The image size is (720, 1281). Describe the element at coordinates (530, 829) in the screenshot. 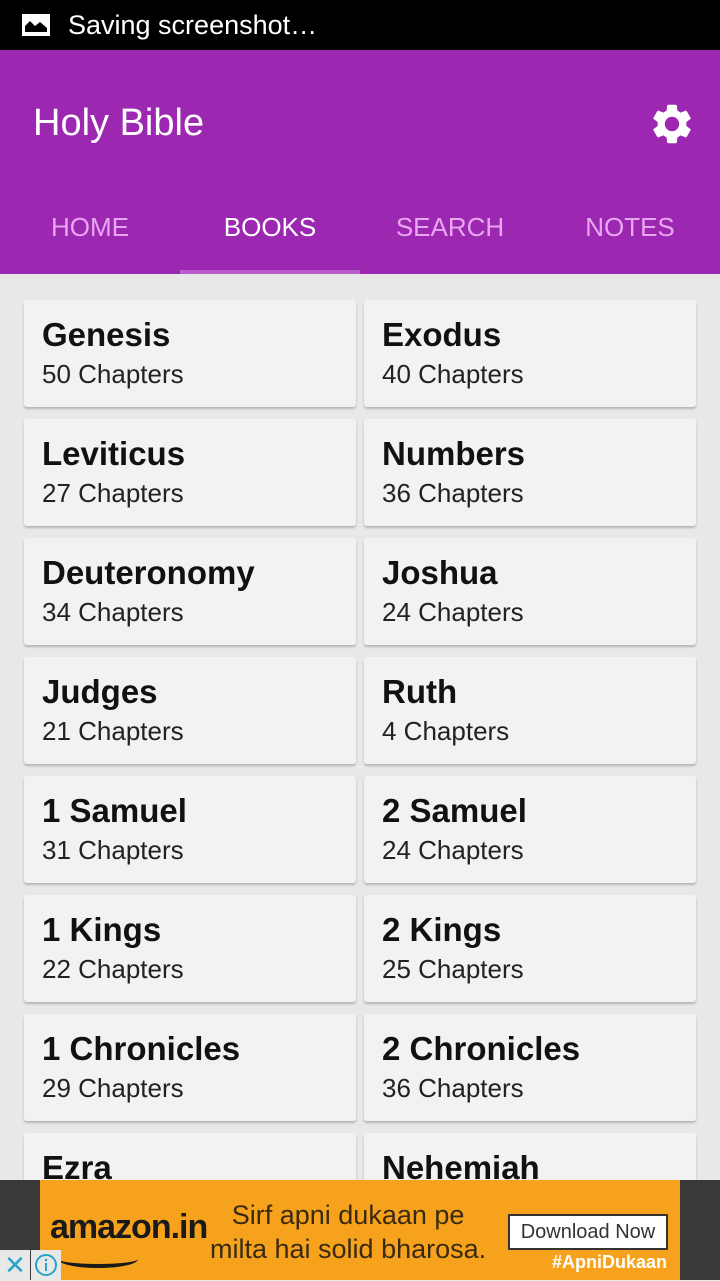

I see `book-card: 2 Samuel 24 Chapters` at that location.